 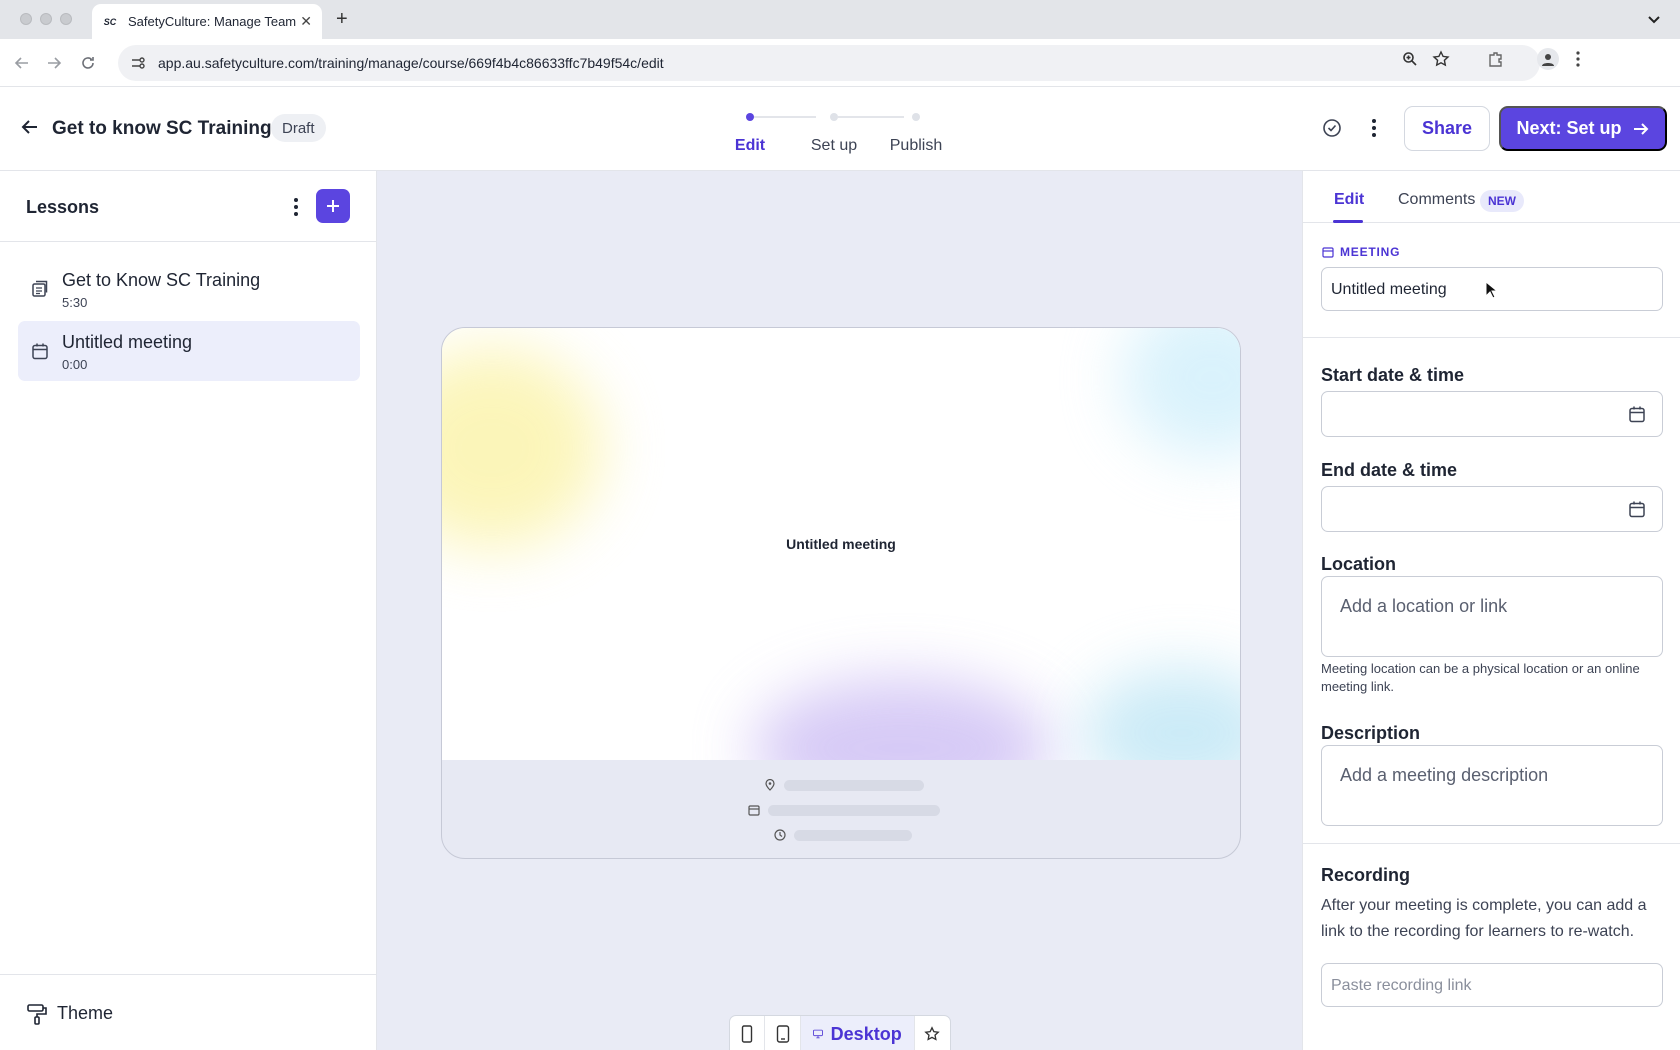 I want to click on status-badge: Draft, so click(x=298, y=128).